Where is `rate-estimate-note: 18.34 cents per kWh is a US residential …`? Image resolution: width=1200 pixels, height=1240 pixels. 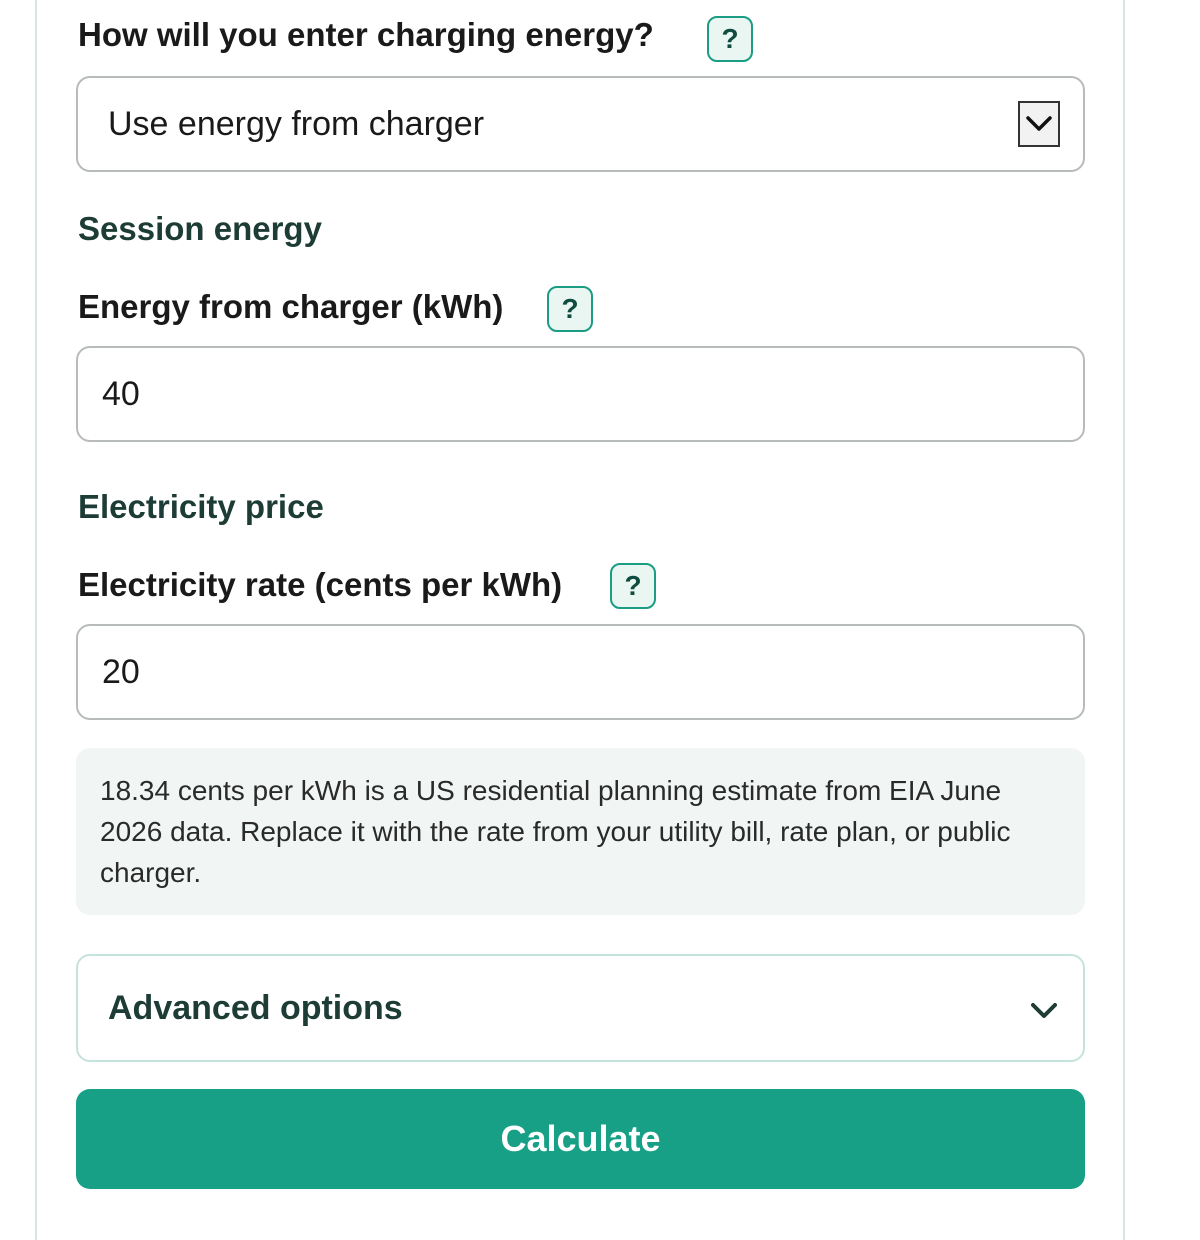
rate-estimate-note: 18.34 cents per kWh is a US residential … is located at coordinates (580, 831).